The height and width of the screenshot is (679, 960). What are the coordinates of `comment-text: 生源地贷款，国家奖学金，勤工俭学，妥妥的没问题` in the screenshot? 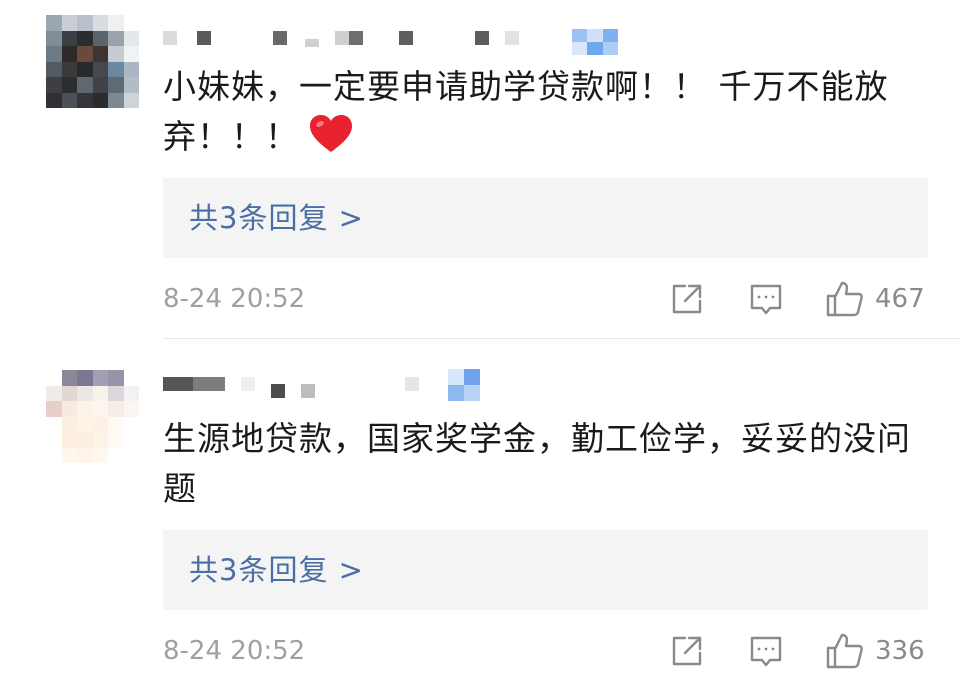 It's located at (537, 463).